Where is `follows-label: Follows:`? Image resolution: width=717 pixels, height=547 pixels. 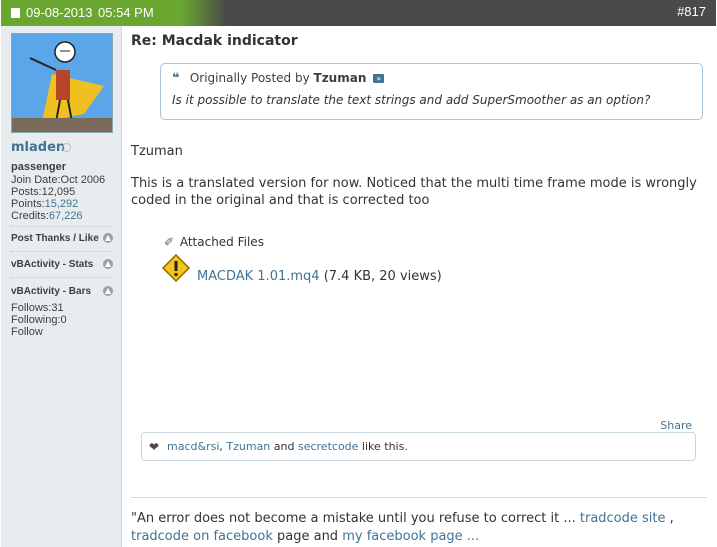
follows-label: Follows: is located at coordinates (31, 308).